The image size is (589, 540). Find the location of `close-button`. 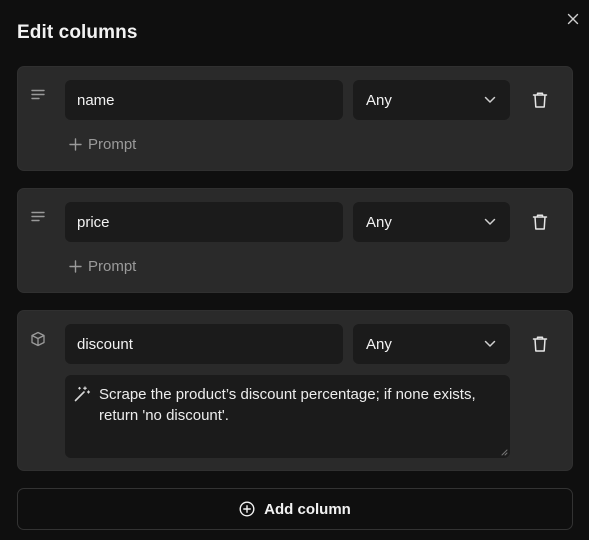

close-button is located at coordinates (573, 19).